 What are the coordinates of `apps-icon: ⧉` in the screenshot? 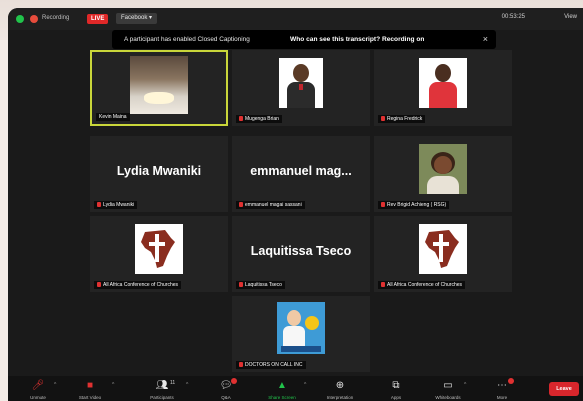 It's located at (396, 385).